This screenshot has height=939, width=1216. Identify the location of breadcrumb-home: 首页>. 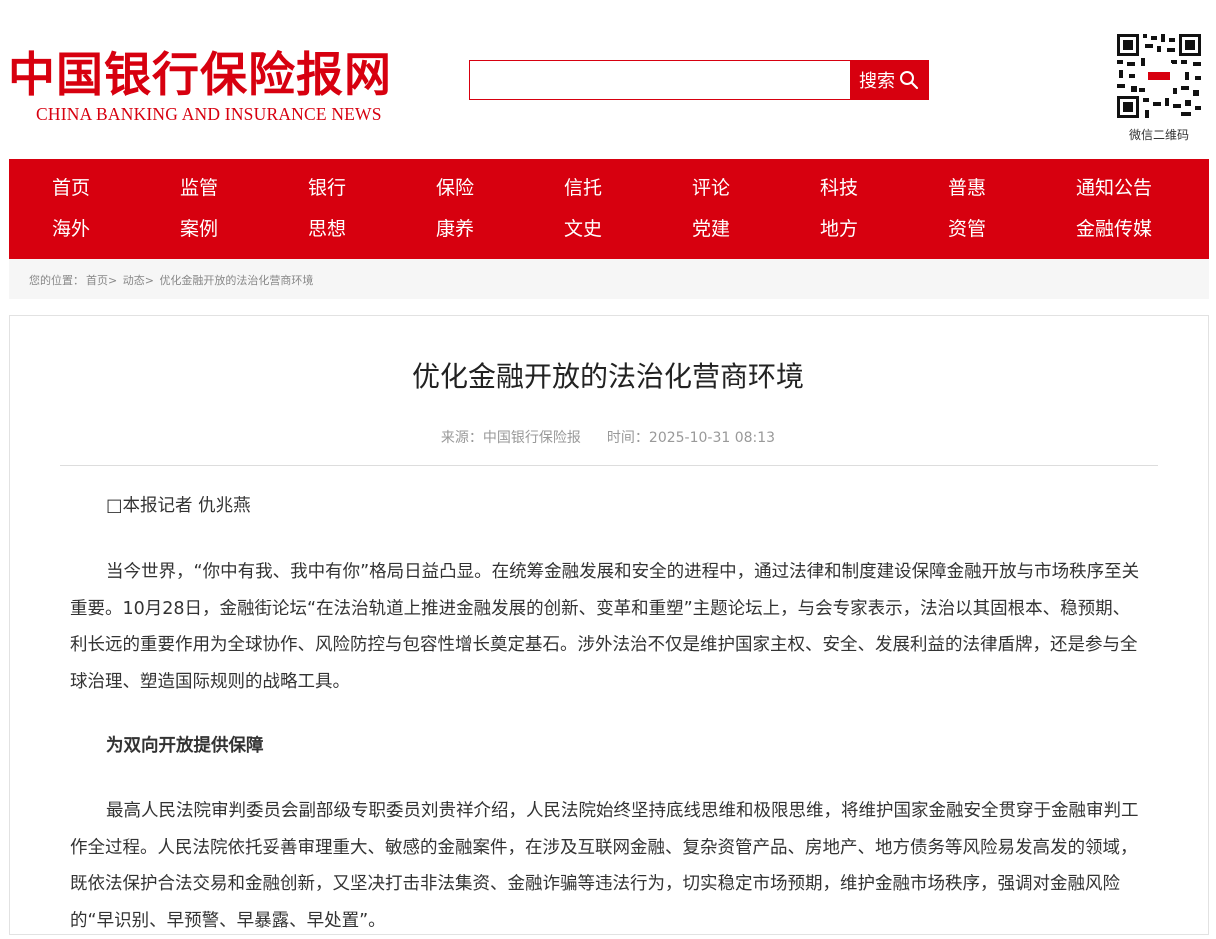
(101, 280).